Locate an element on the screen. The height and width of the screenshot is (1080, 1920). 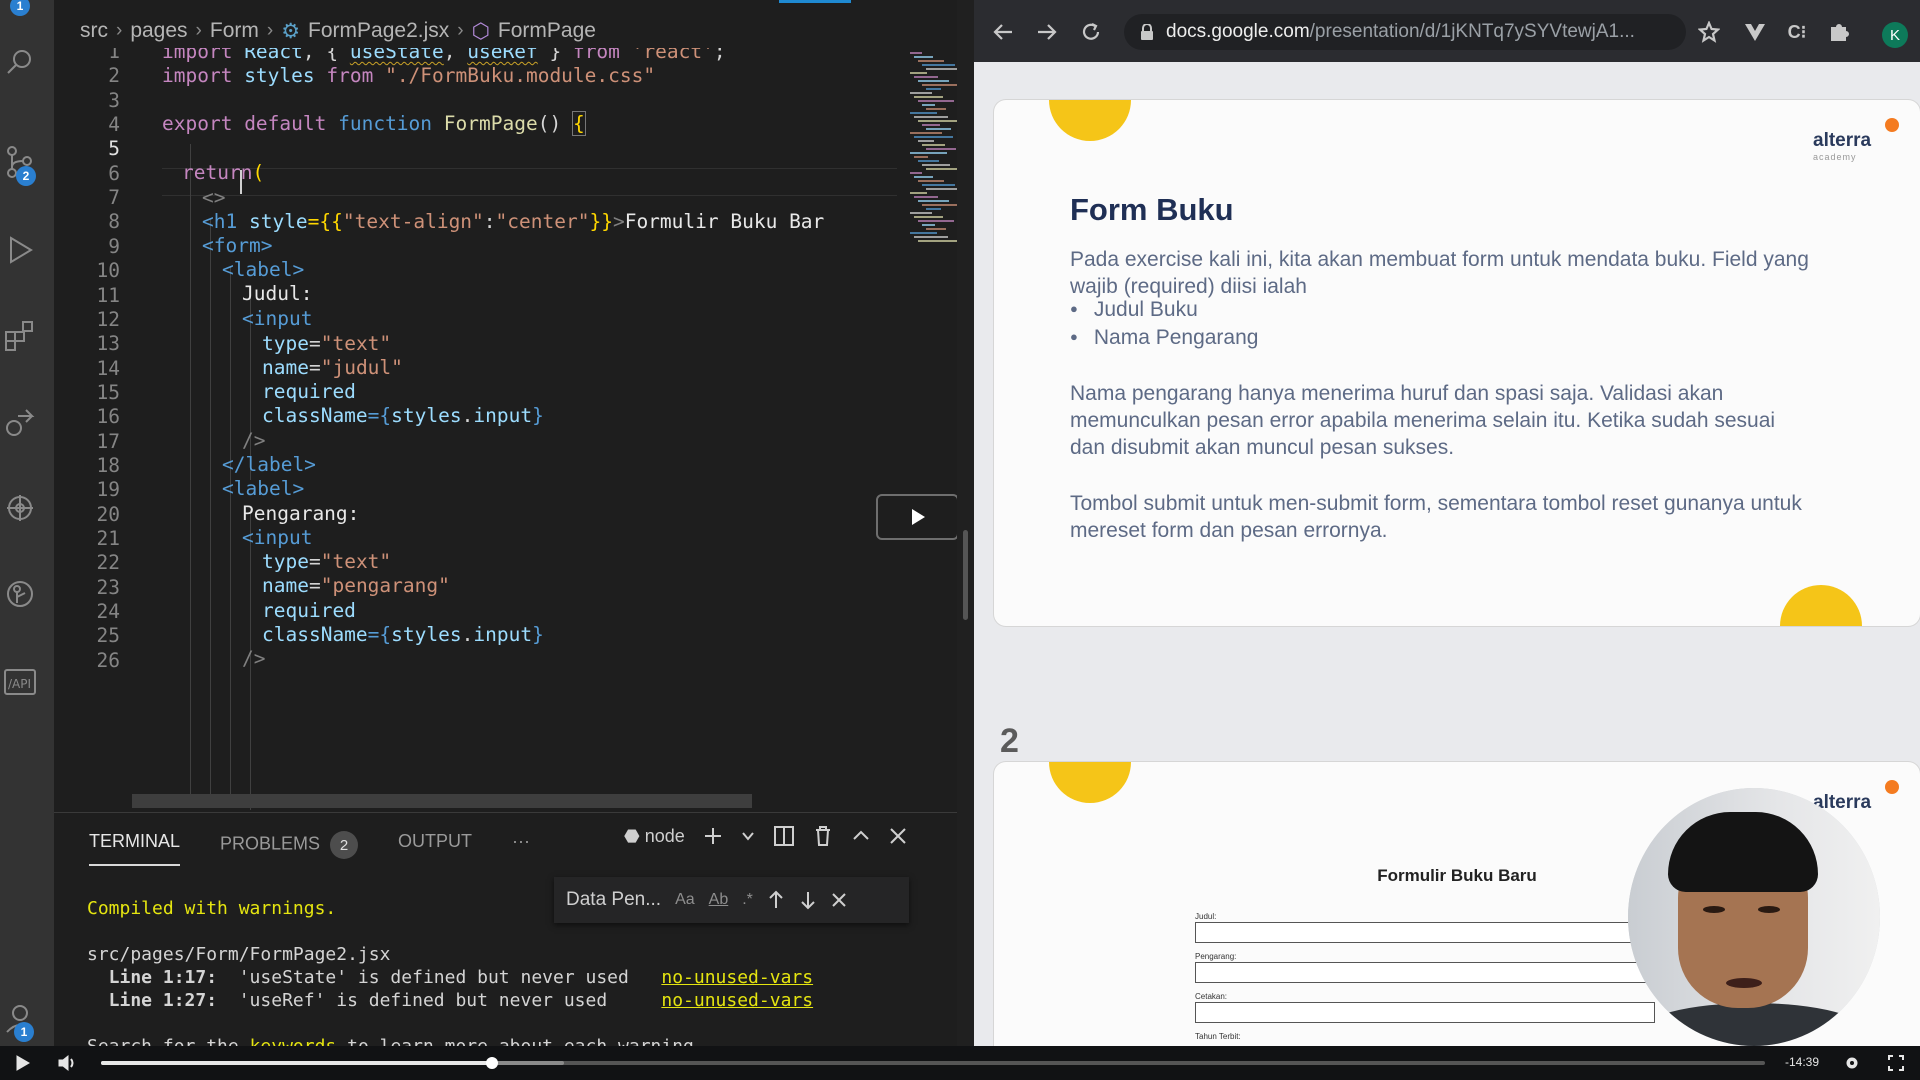
settings-gear-icon is located at coordinates (20, 508).